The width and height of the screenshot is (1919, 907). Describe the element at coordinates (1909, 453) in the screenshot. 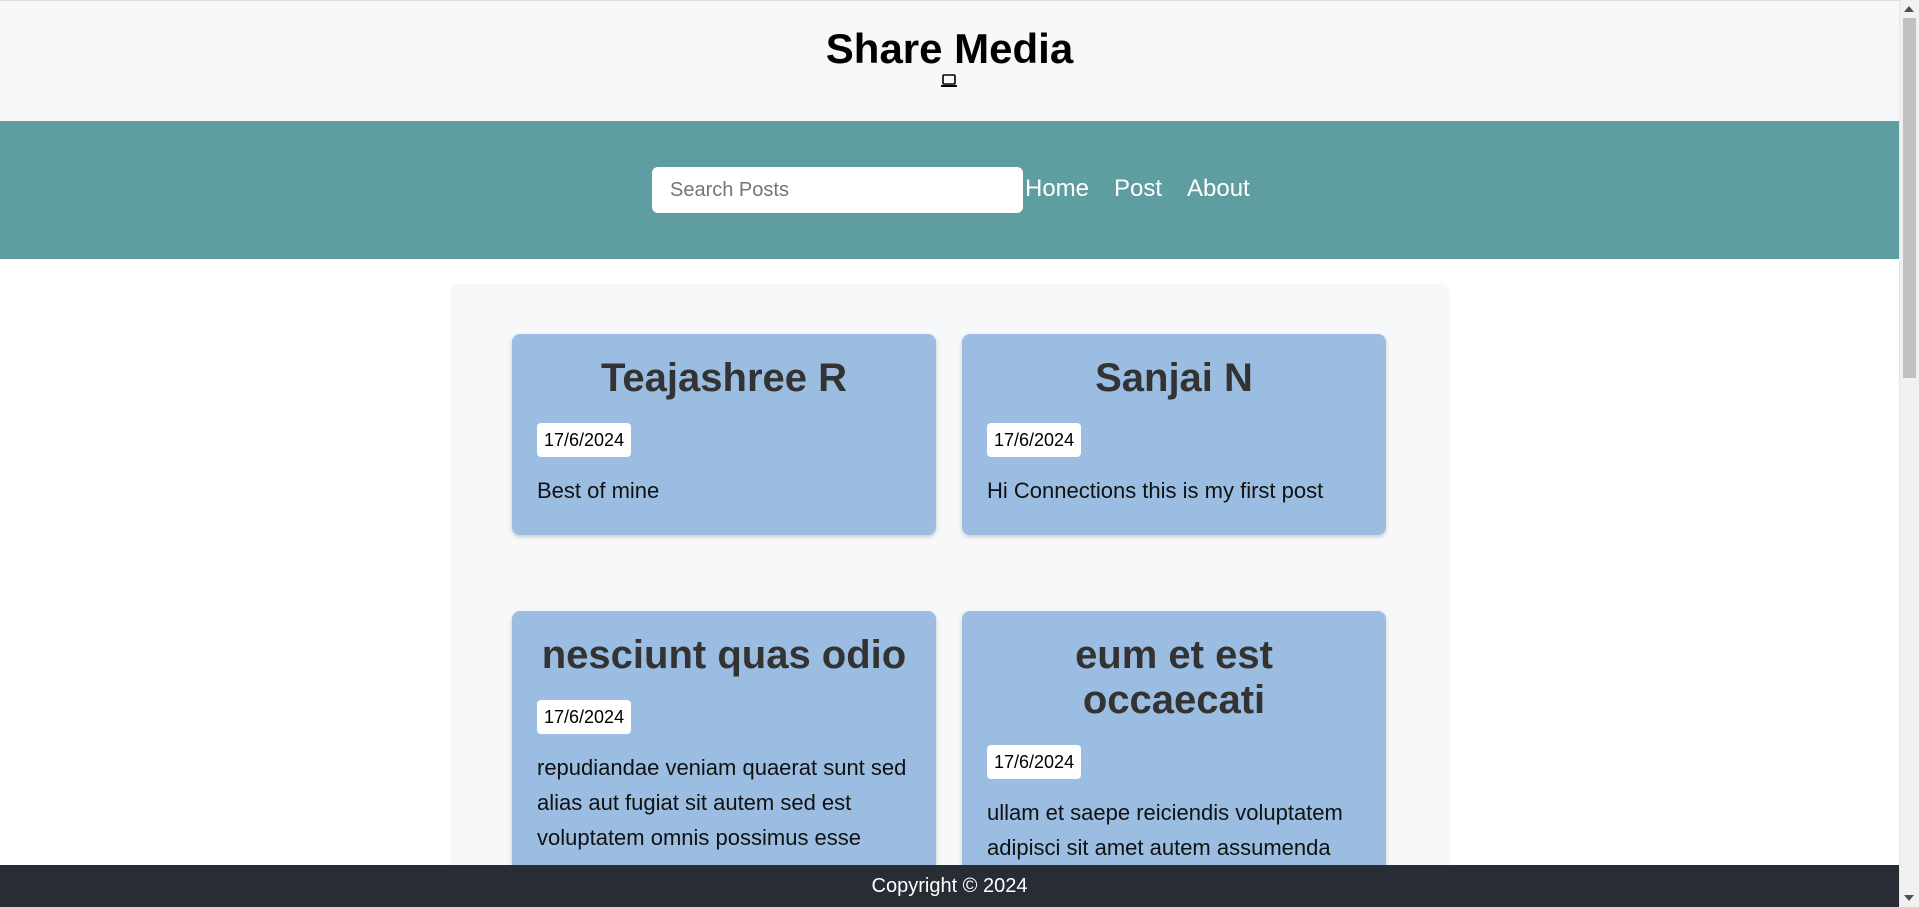

I see `vertical-scrollbar` at that location.